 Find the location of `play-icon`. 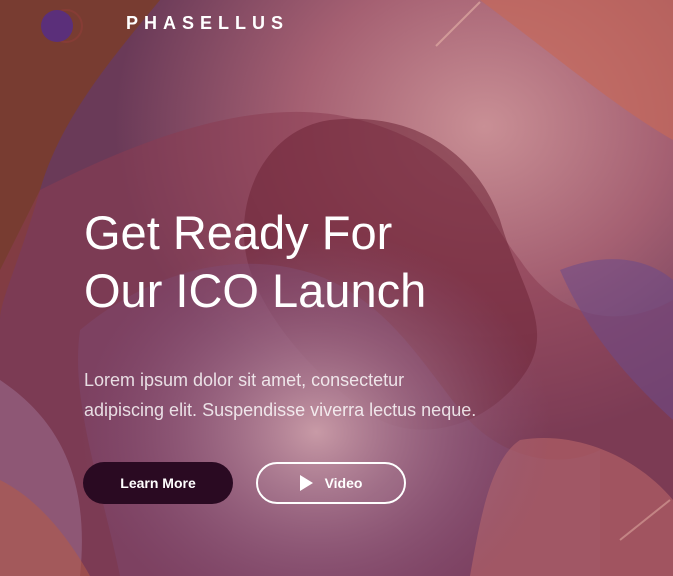

play-icon is located at coordinates (306, 483).